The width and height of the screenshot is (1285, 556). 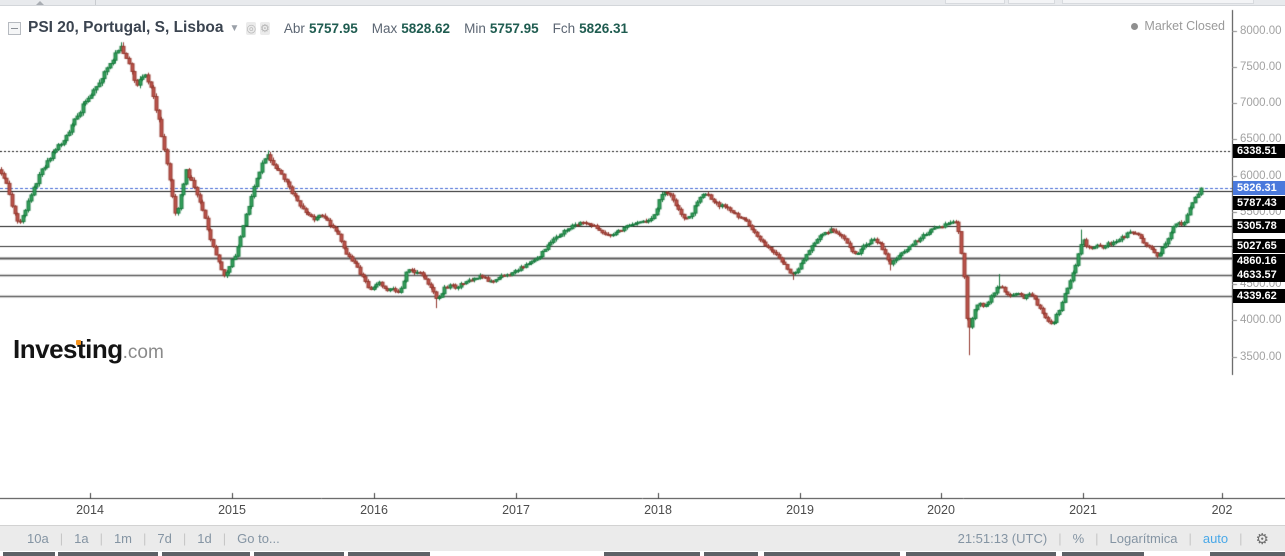 I want to click on year-label-2017: 2017, so click(x=516, y=510).